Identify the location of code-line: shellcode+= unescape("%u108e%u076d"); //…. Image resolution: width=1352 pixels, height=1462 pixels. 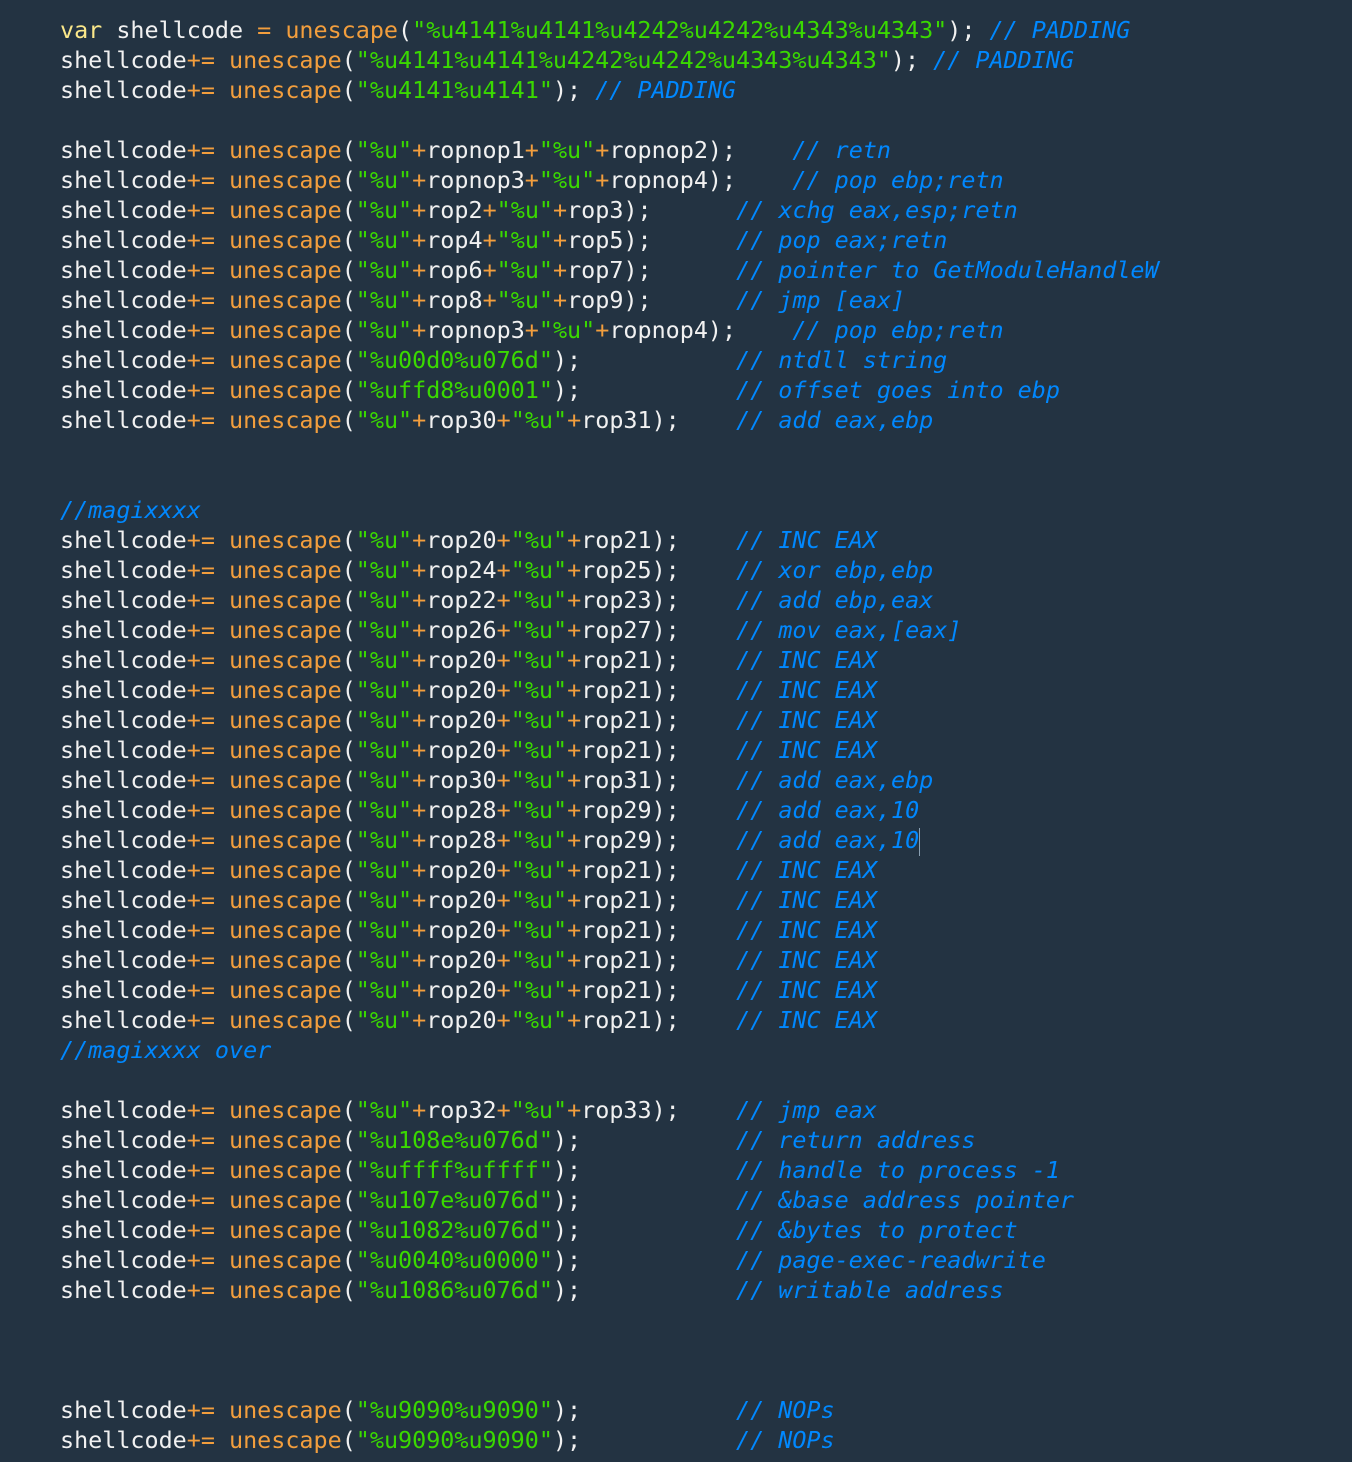
(609, 1140).